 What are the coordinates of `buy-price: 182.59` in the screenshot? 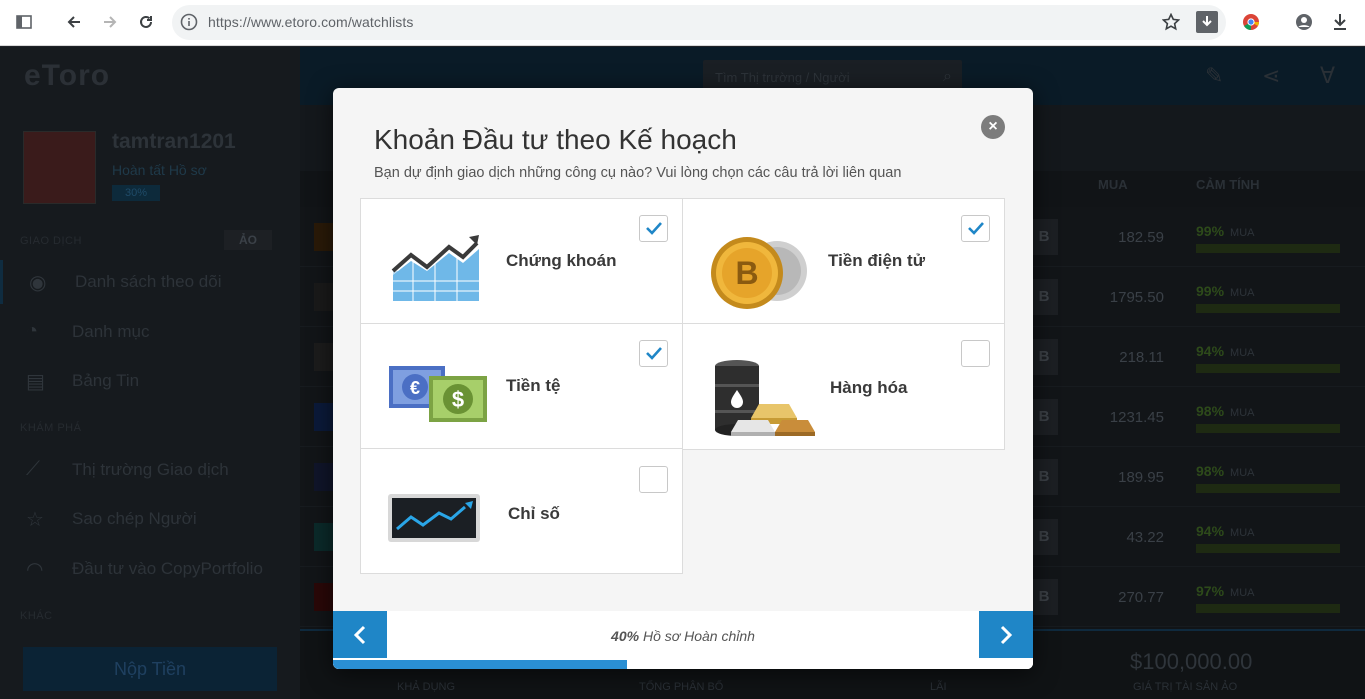 It's located at (1141, 237).